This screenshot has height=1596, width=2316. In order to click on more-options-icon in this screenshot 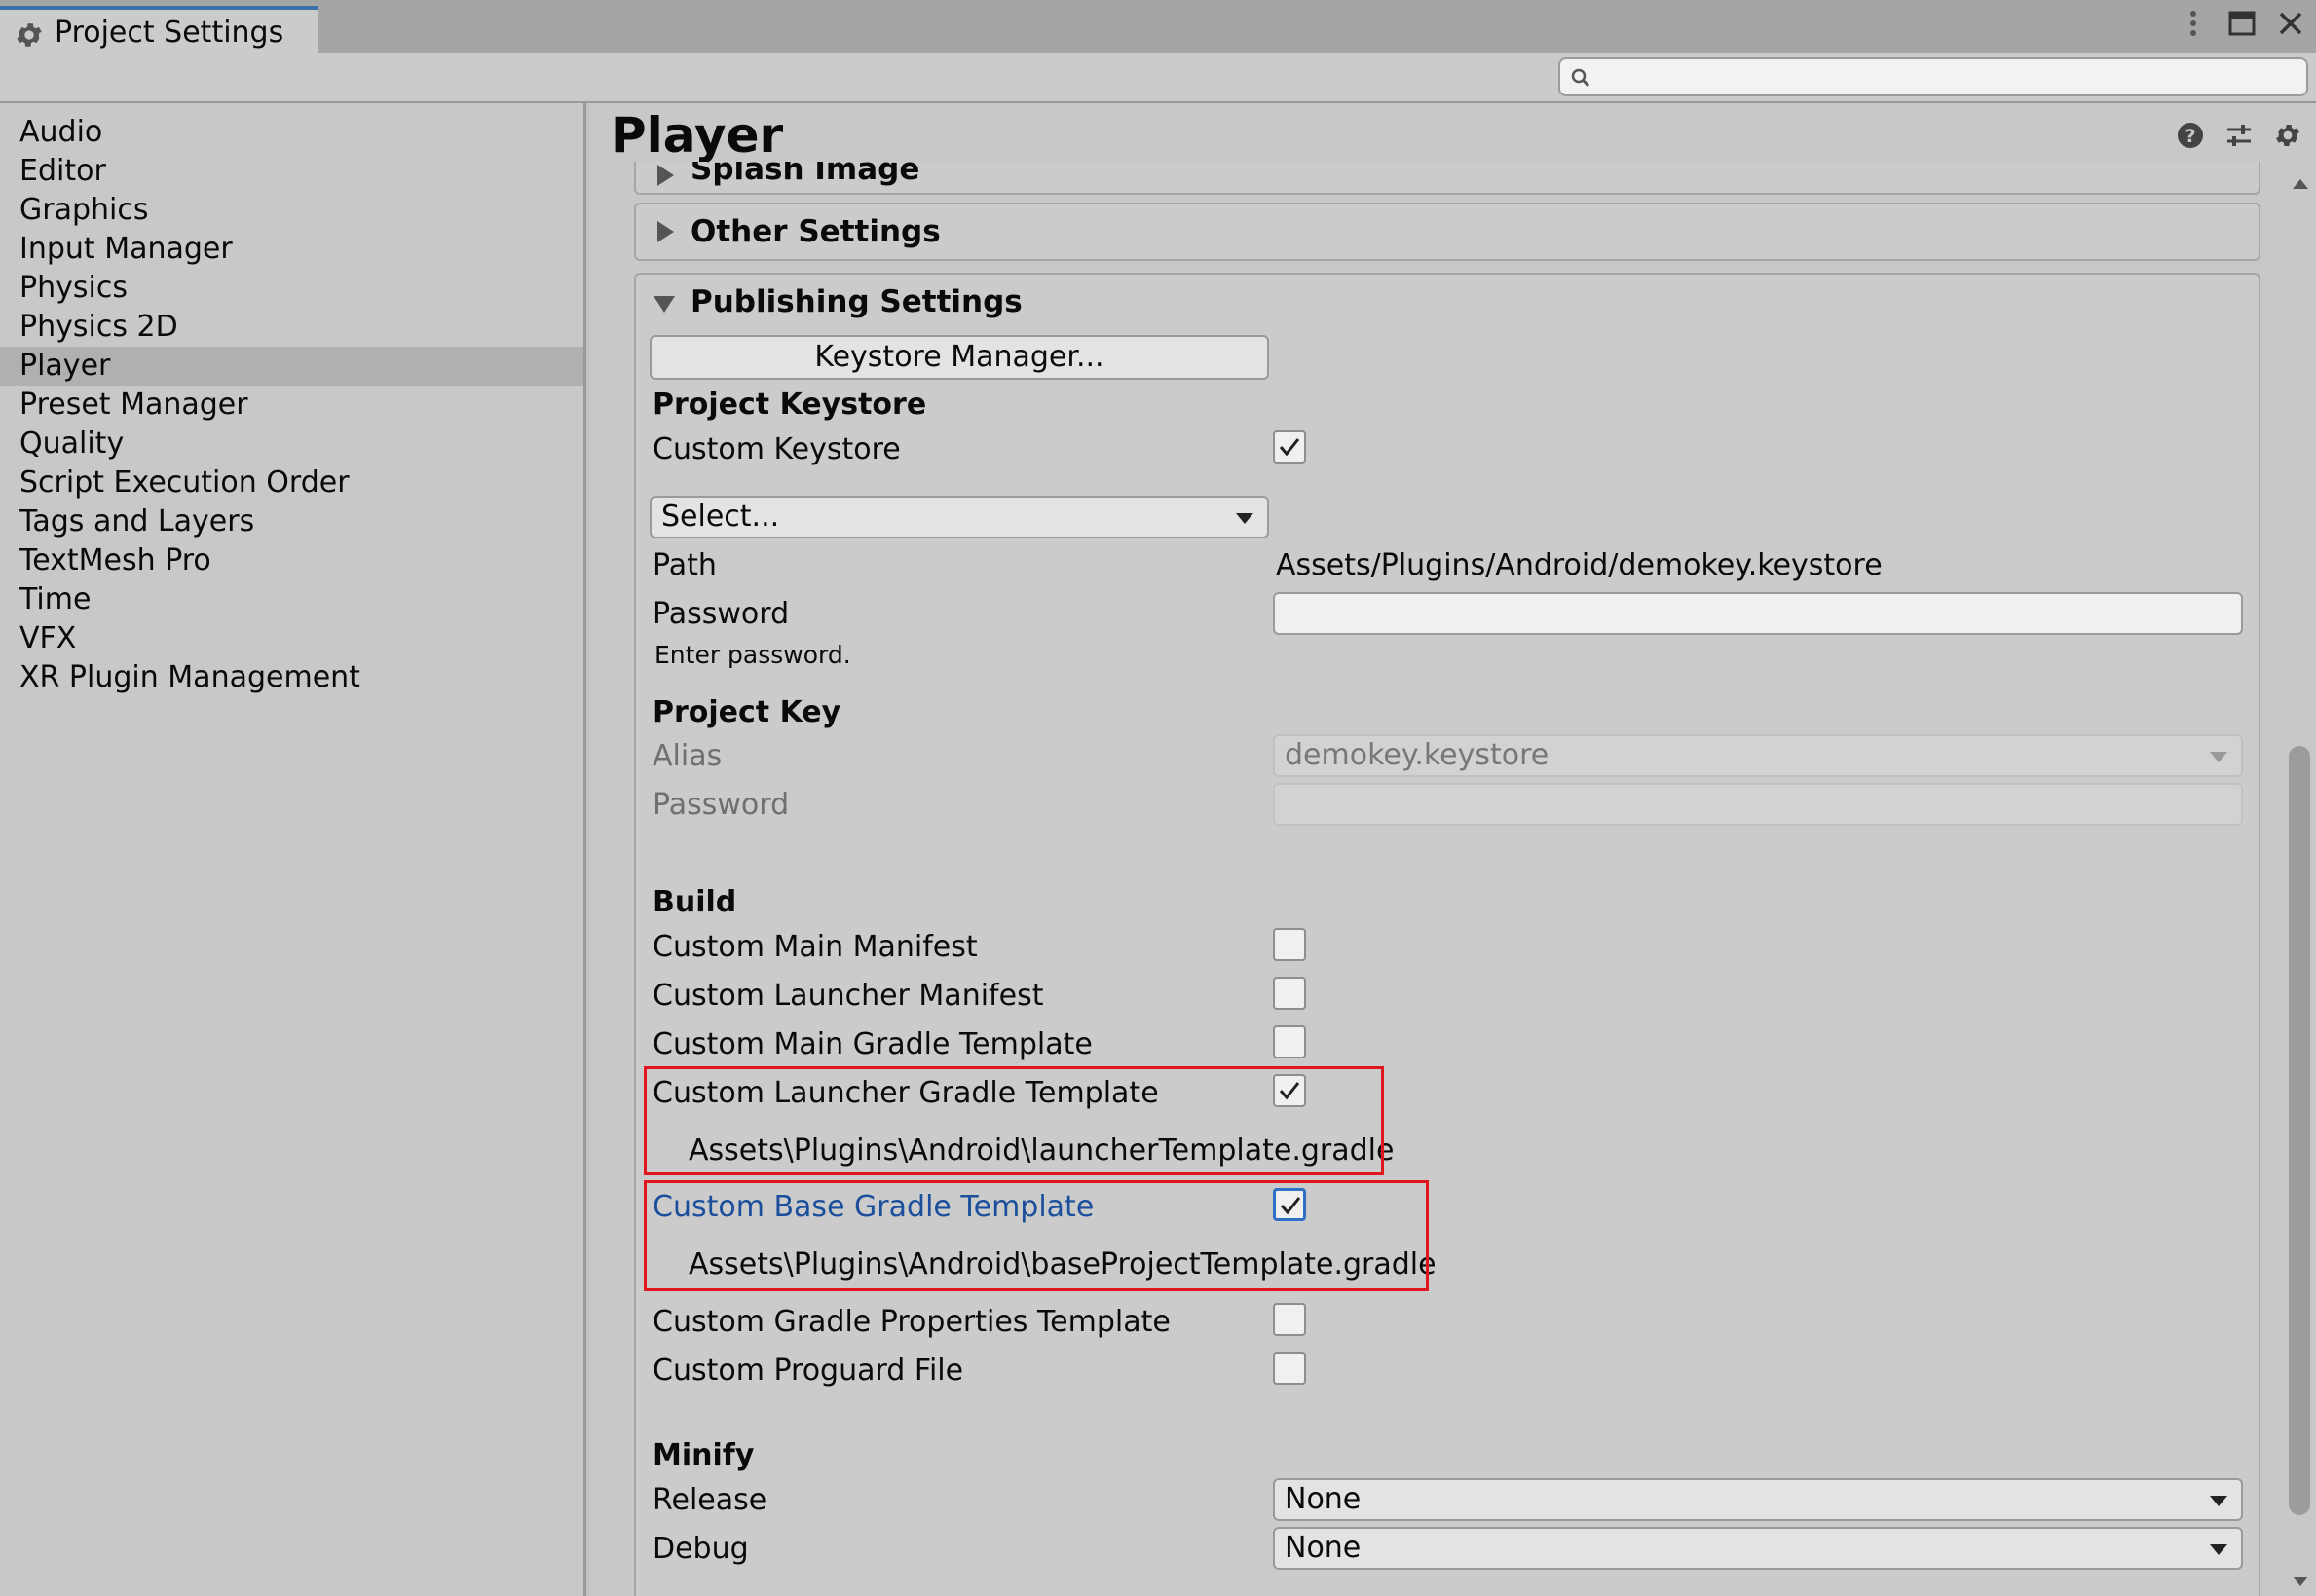, I will do `click(2193, 24)`.